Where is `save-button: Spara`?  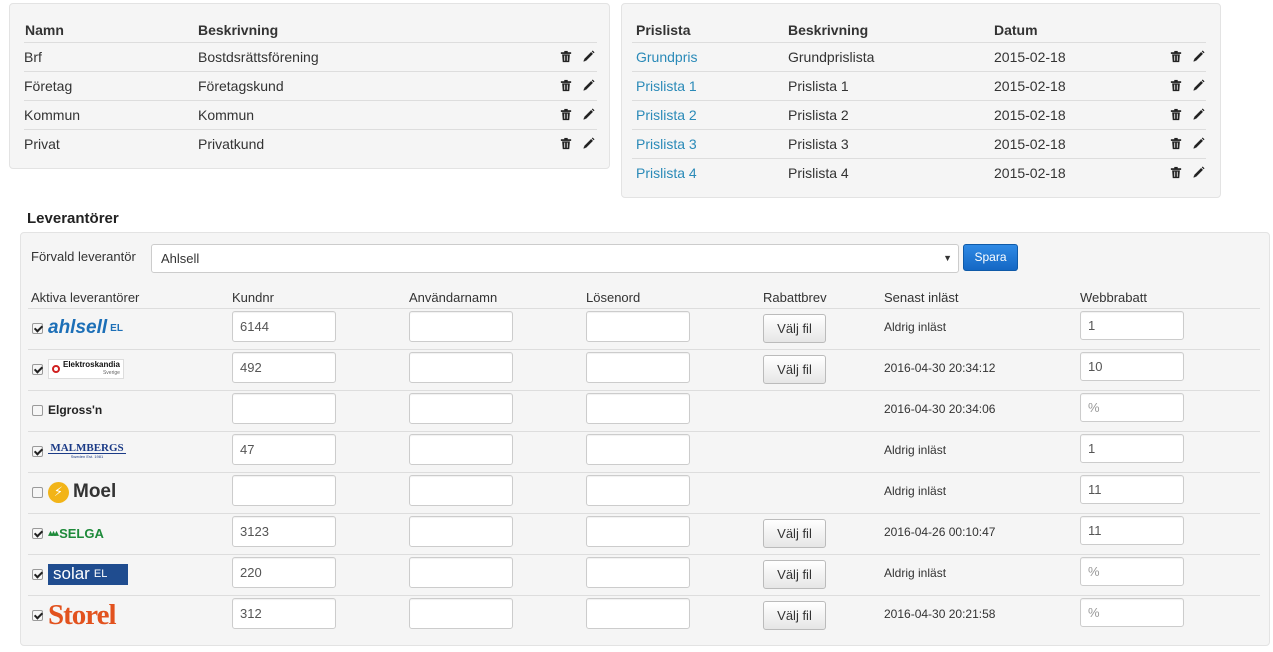 save-button: Spara is located at coordinates (990, 257).